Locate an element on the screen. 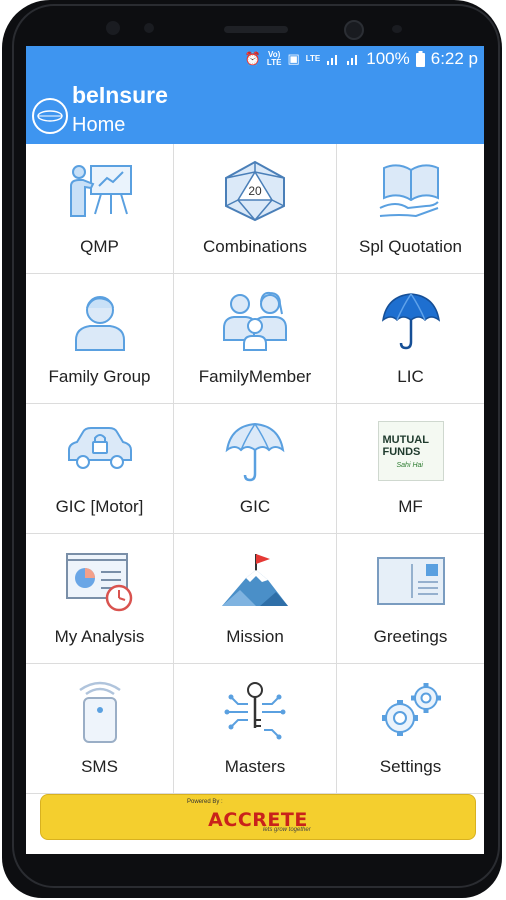 The width and height of the screenshot is (506, 900). tile-family-group: Family Group is located at coordinates (100, 339).